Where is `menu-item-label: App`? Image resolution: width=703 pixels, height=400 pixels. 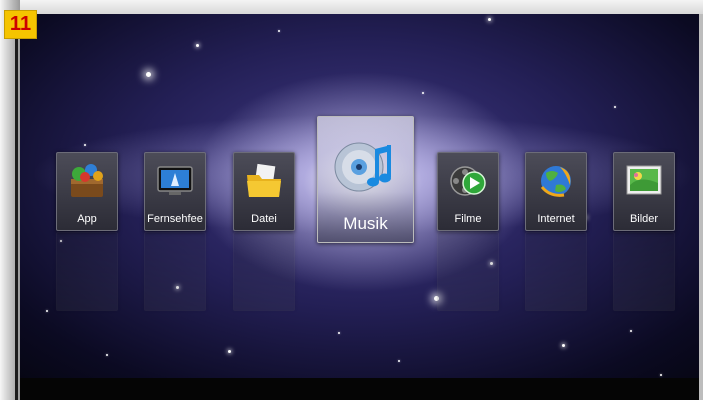
menu-item-label: App is located at coordinates (87, 219).